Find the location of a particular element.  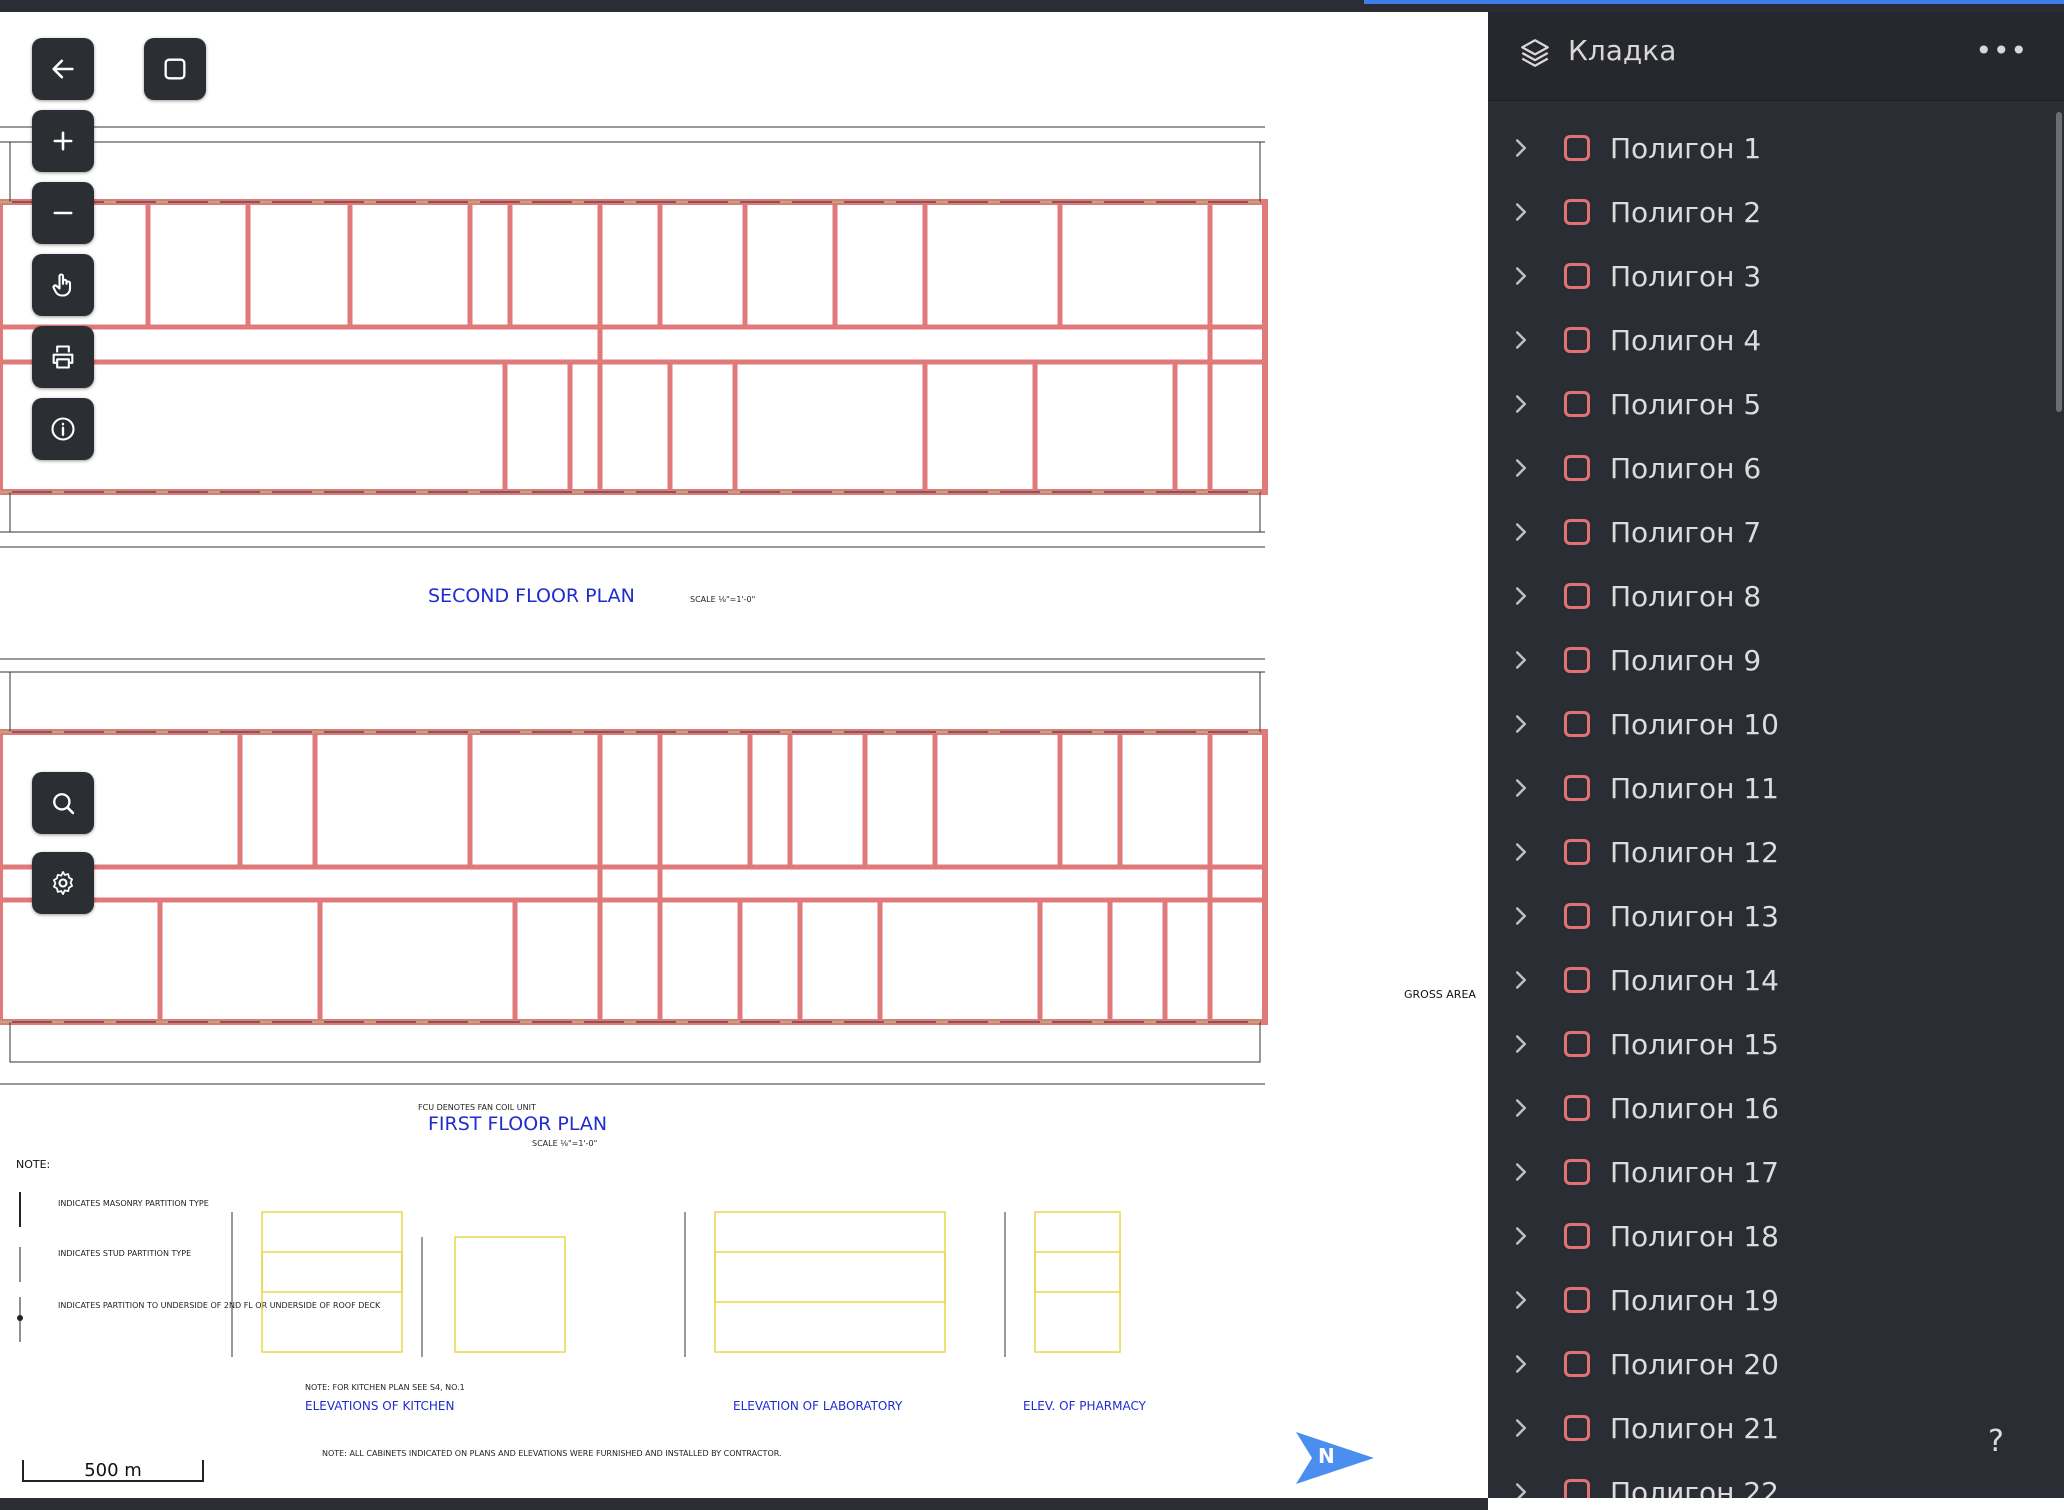

select-mode-button is located at coordinates (175, 69).